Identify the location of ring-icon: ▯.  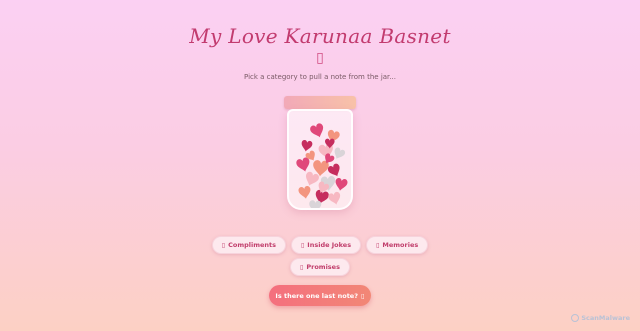
(302, 267).